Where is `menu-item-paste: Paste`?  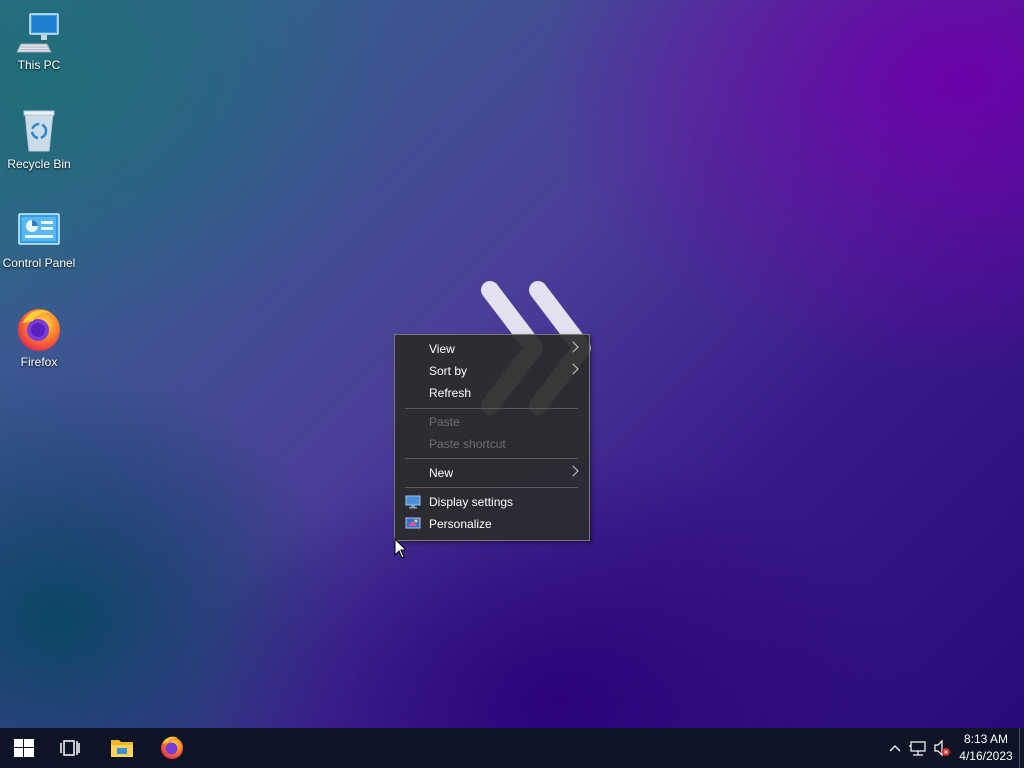 menu-item-paste: Paste is located at coordinates (492, 422).